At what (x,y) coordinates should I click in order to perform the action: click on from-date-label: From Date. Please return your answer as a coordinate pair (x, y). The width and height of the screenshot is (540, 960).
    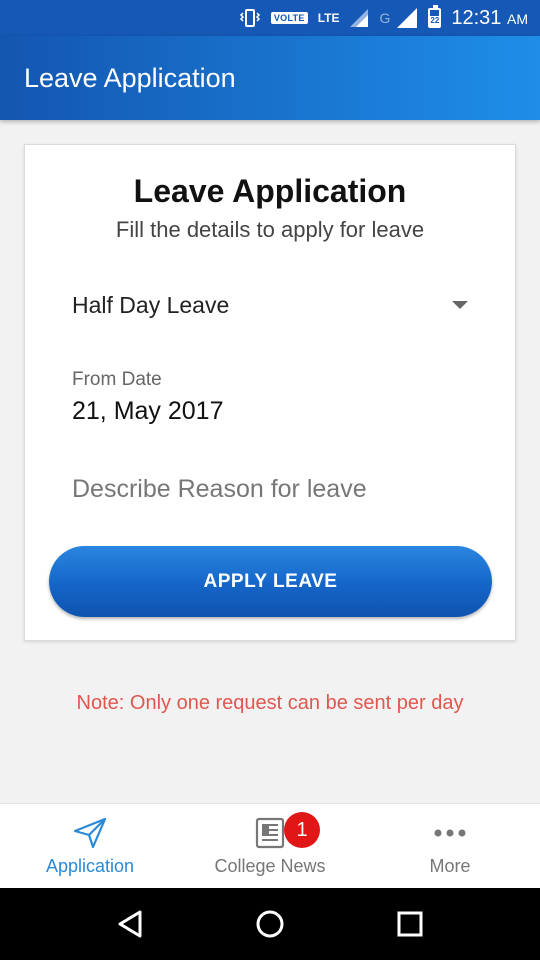
    Looking at the image, I should click on (117, 379).